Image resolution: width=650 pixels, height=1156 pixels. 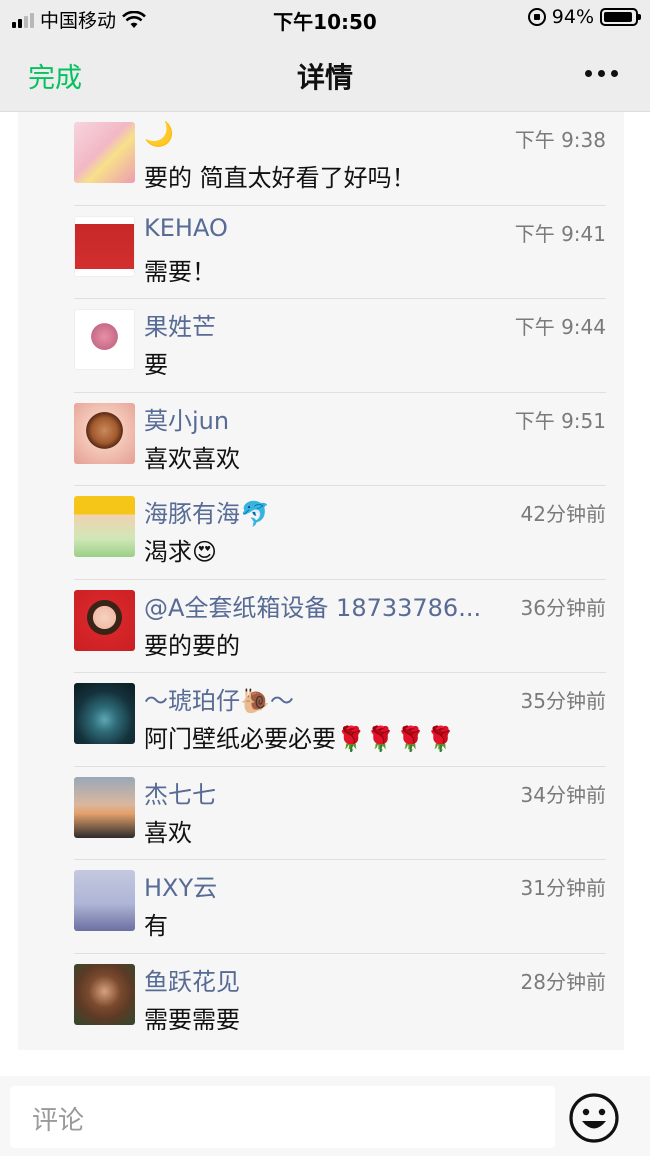 What do you see at coordinates (159, 134) in the screenshot?
I see `comment-author: 🌙` at bounding box center [159, 134].